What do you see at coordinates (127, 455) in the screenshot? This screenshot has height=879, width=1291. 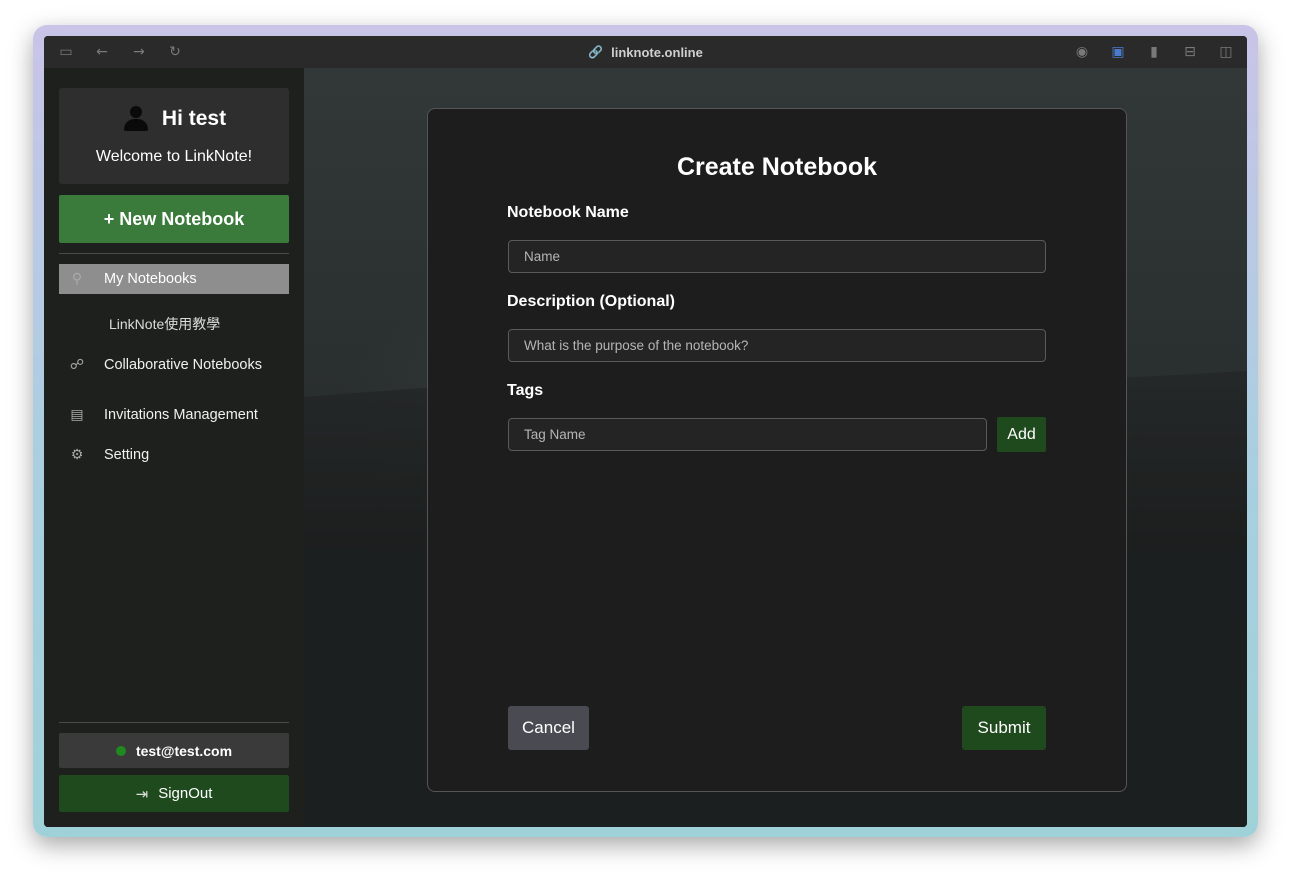 I see `sidebar-item-label: Setting` at bounding box center [127, 455].